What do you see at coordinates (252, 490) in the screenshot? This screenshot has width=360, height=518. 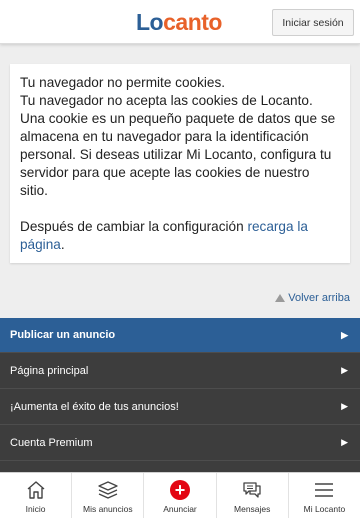 I see `chat-icon` at bounding box center [252, 490].